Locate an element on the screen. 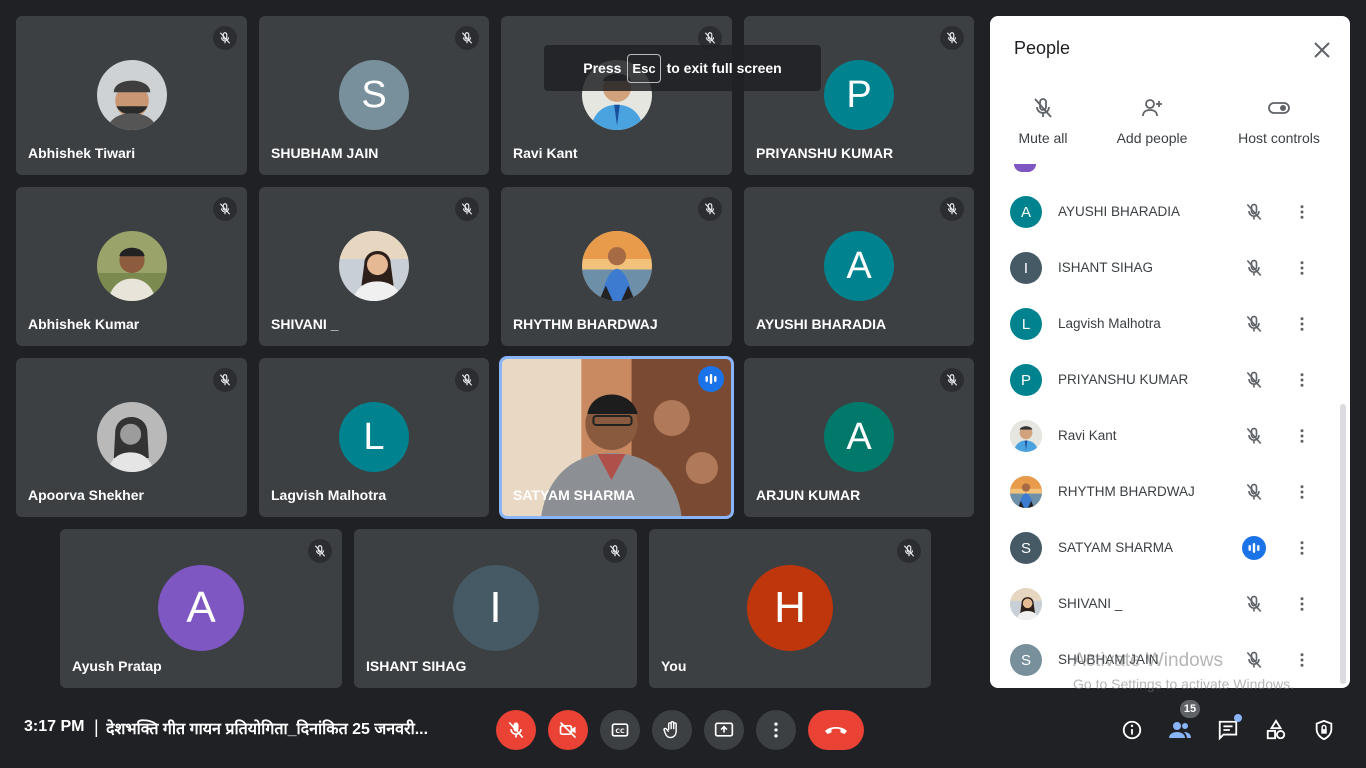 This screenshot has width=1366, height=768. participant-tile: A ARJUN KUMAR is located at coordinates (859, 437).